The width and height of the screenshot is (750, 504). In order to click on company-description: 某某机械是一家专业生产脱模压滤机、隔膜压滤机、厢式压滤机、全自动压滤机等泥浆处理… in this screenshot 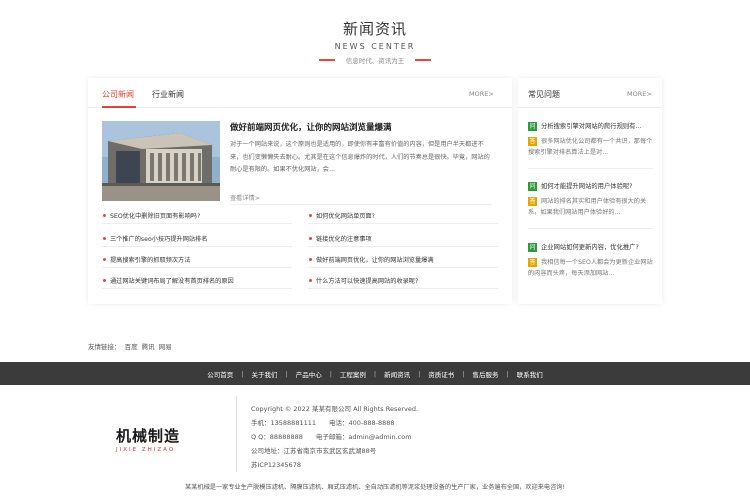, I will do `click(375, 487)`.